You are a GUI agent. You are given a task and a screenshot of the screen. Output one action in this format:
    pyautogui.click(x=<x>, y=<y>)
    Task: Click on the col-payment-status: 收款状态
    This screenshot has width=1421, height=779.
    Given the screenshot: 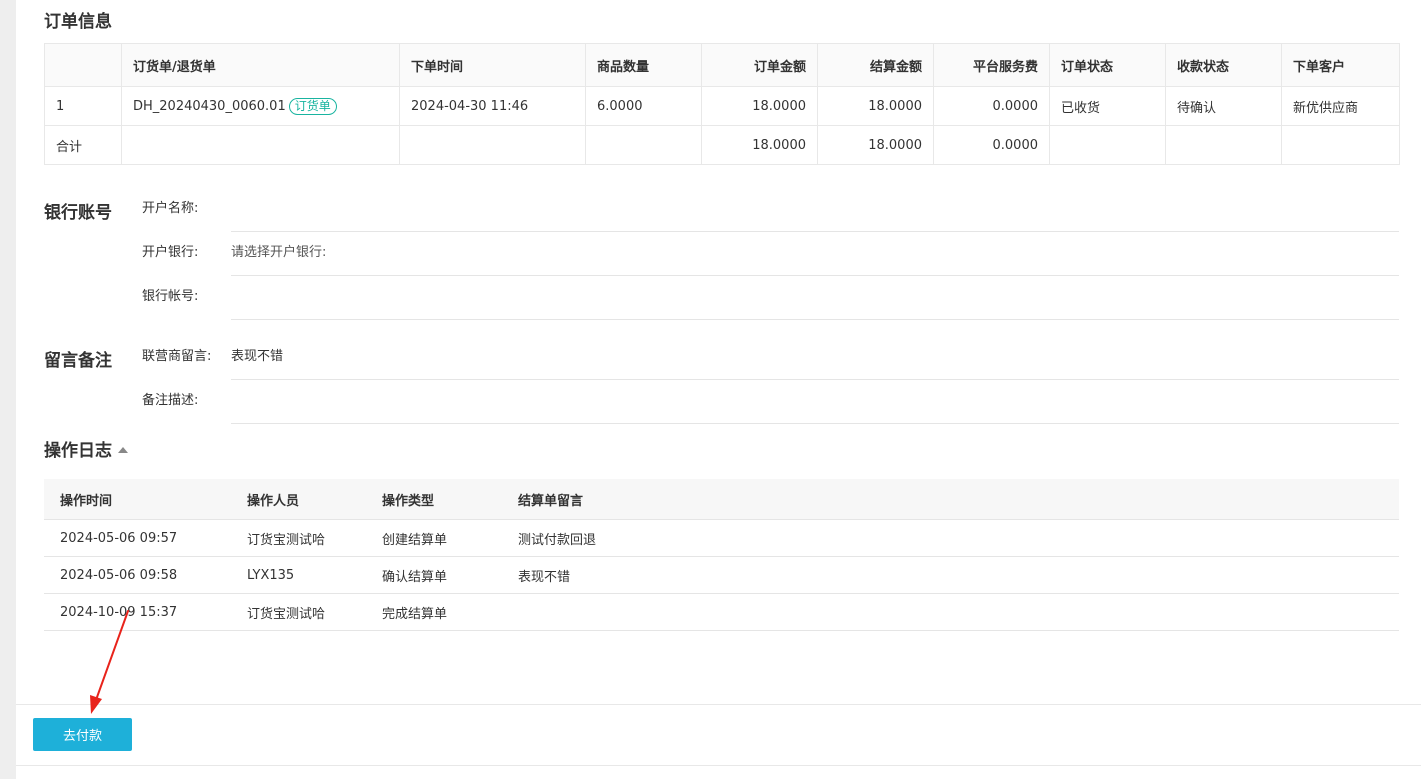 What is the action you would take?
    pyautogui.click(x=1223, y=65)
    